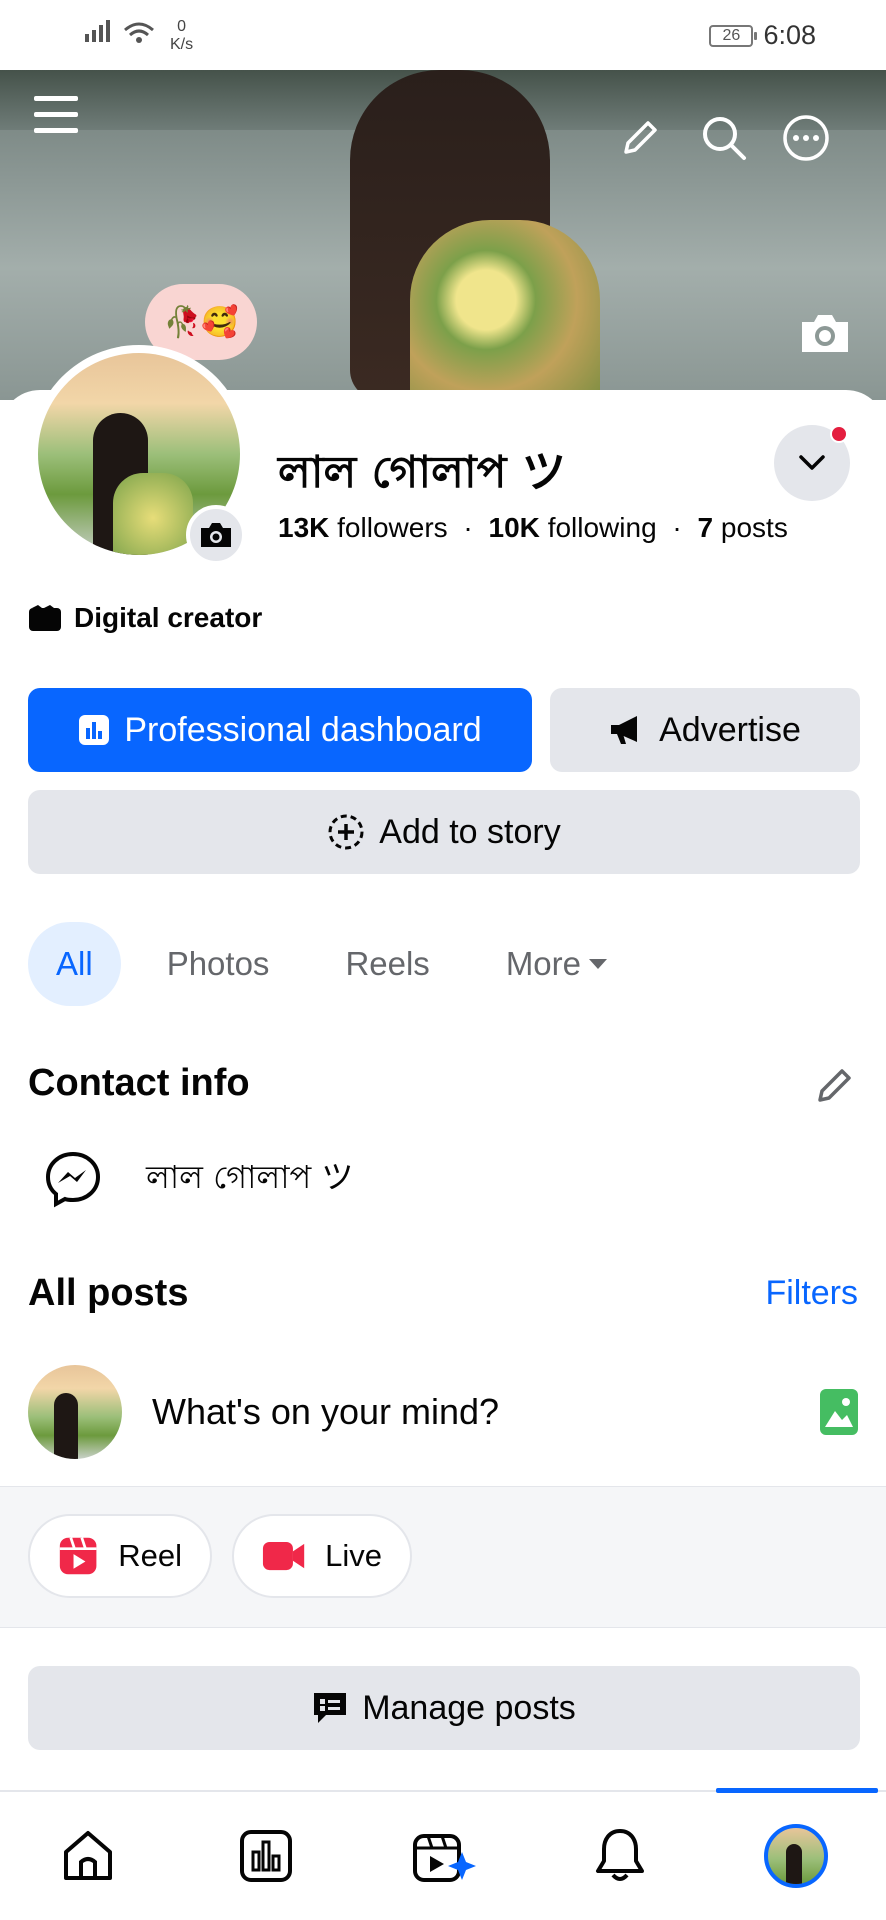 Image resolution: width=886 pixels, height=1920 pixels. What do you see at coordinates (56, 115) in the screenshot?
I see `hamburger-menu-icon` at bounding box center [56, 115].